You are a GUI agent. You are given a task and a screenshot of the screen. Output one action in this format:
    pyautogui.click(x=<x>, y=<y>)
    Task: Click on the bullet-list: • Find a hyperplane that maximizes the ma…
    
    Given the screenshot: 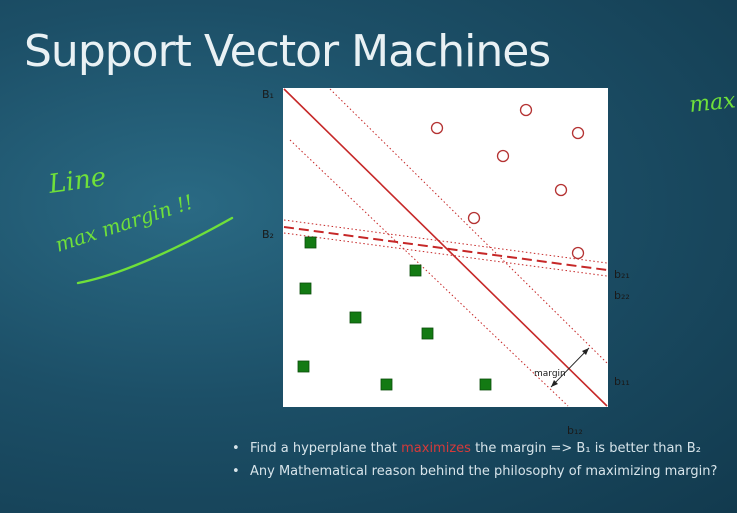 What is the action you would take?
    pyautogui.click(x=474, y=464)
    